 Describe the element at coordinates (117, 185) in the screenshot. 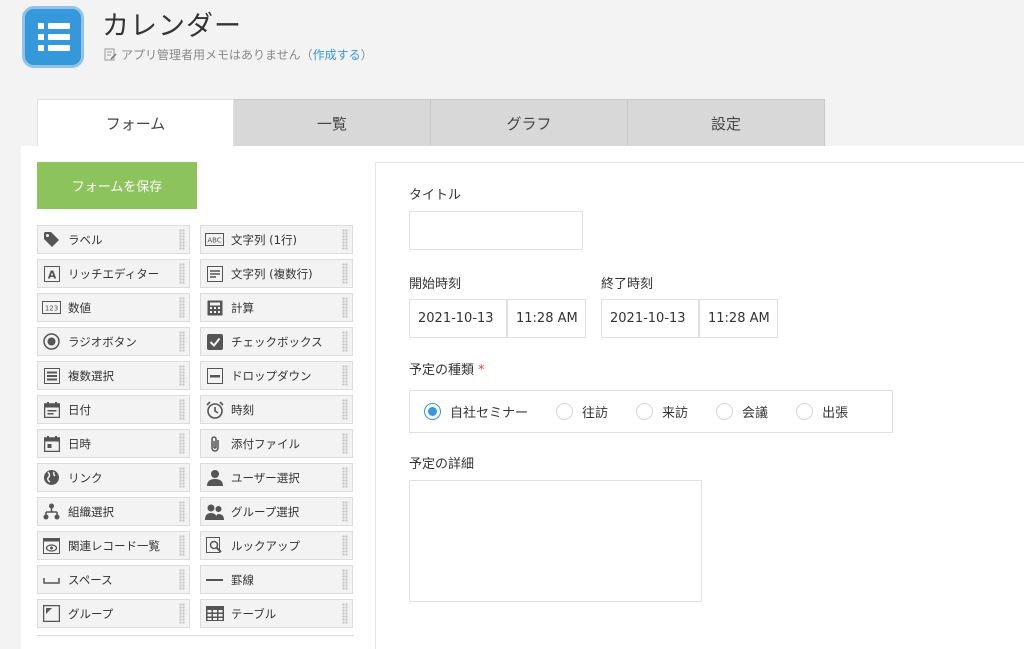

I see `save-form-button: フォームを保存` at that location.